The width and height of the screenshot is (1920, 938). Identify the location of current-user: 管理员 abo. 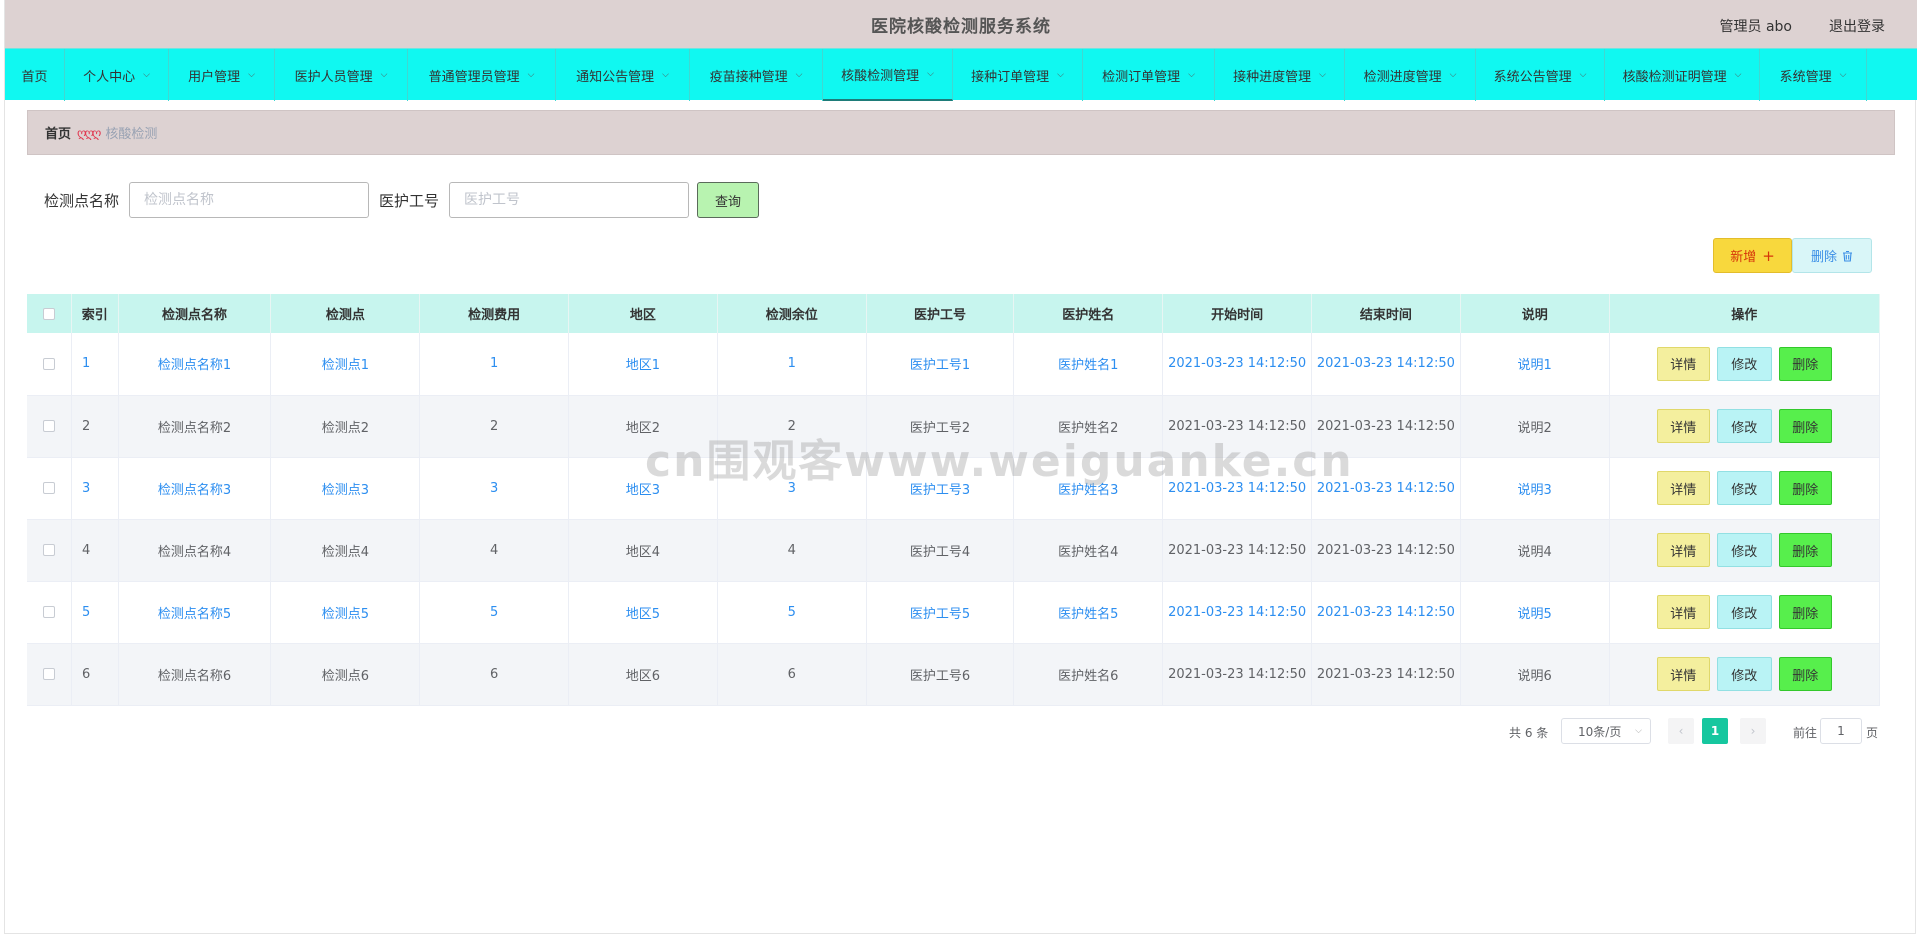
(1755, 27).